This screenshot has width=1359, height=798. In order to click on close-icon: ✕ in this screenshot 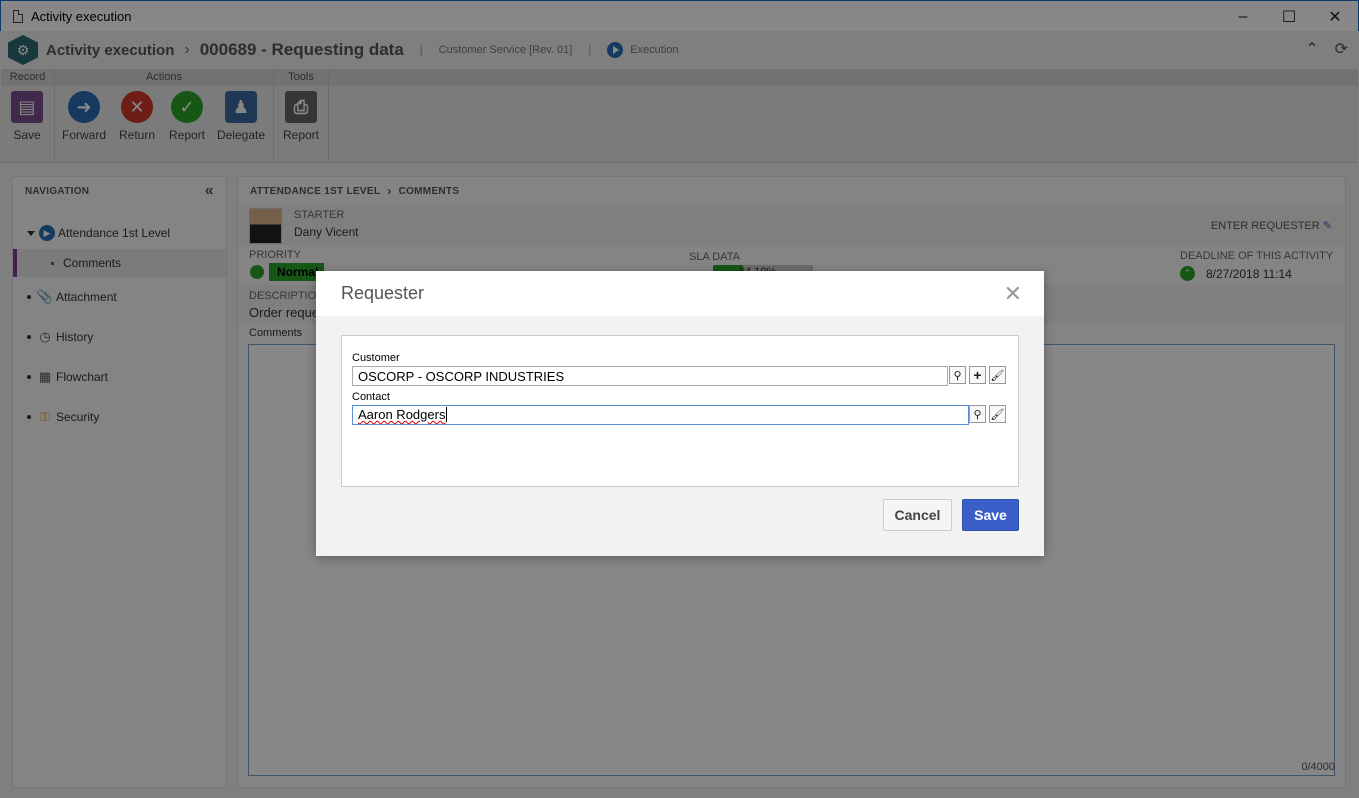, I will do `click(1013, 294)`.